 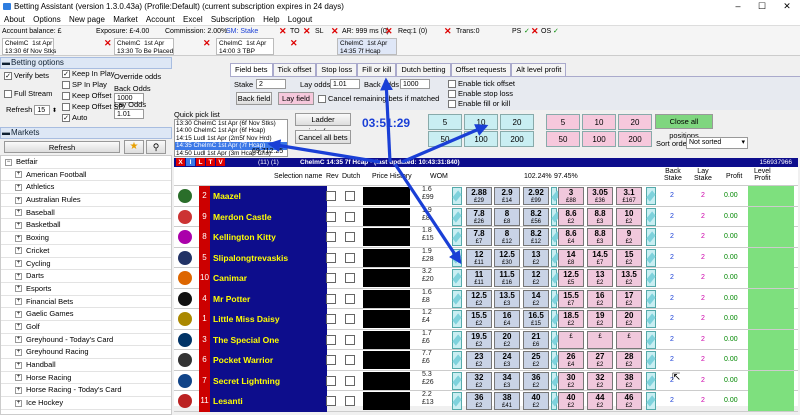 What do you see at coordinates (445, 144) in the screenshot?
I see `arrow-to-stakes` at bounding box center [445, 144].